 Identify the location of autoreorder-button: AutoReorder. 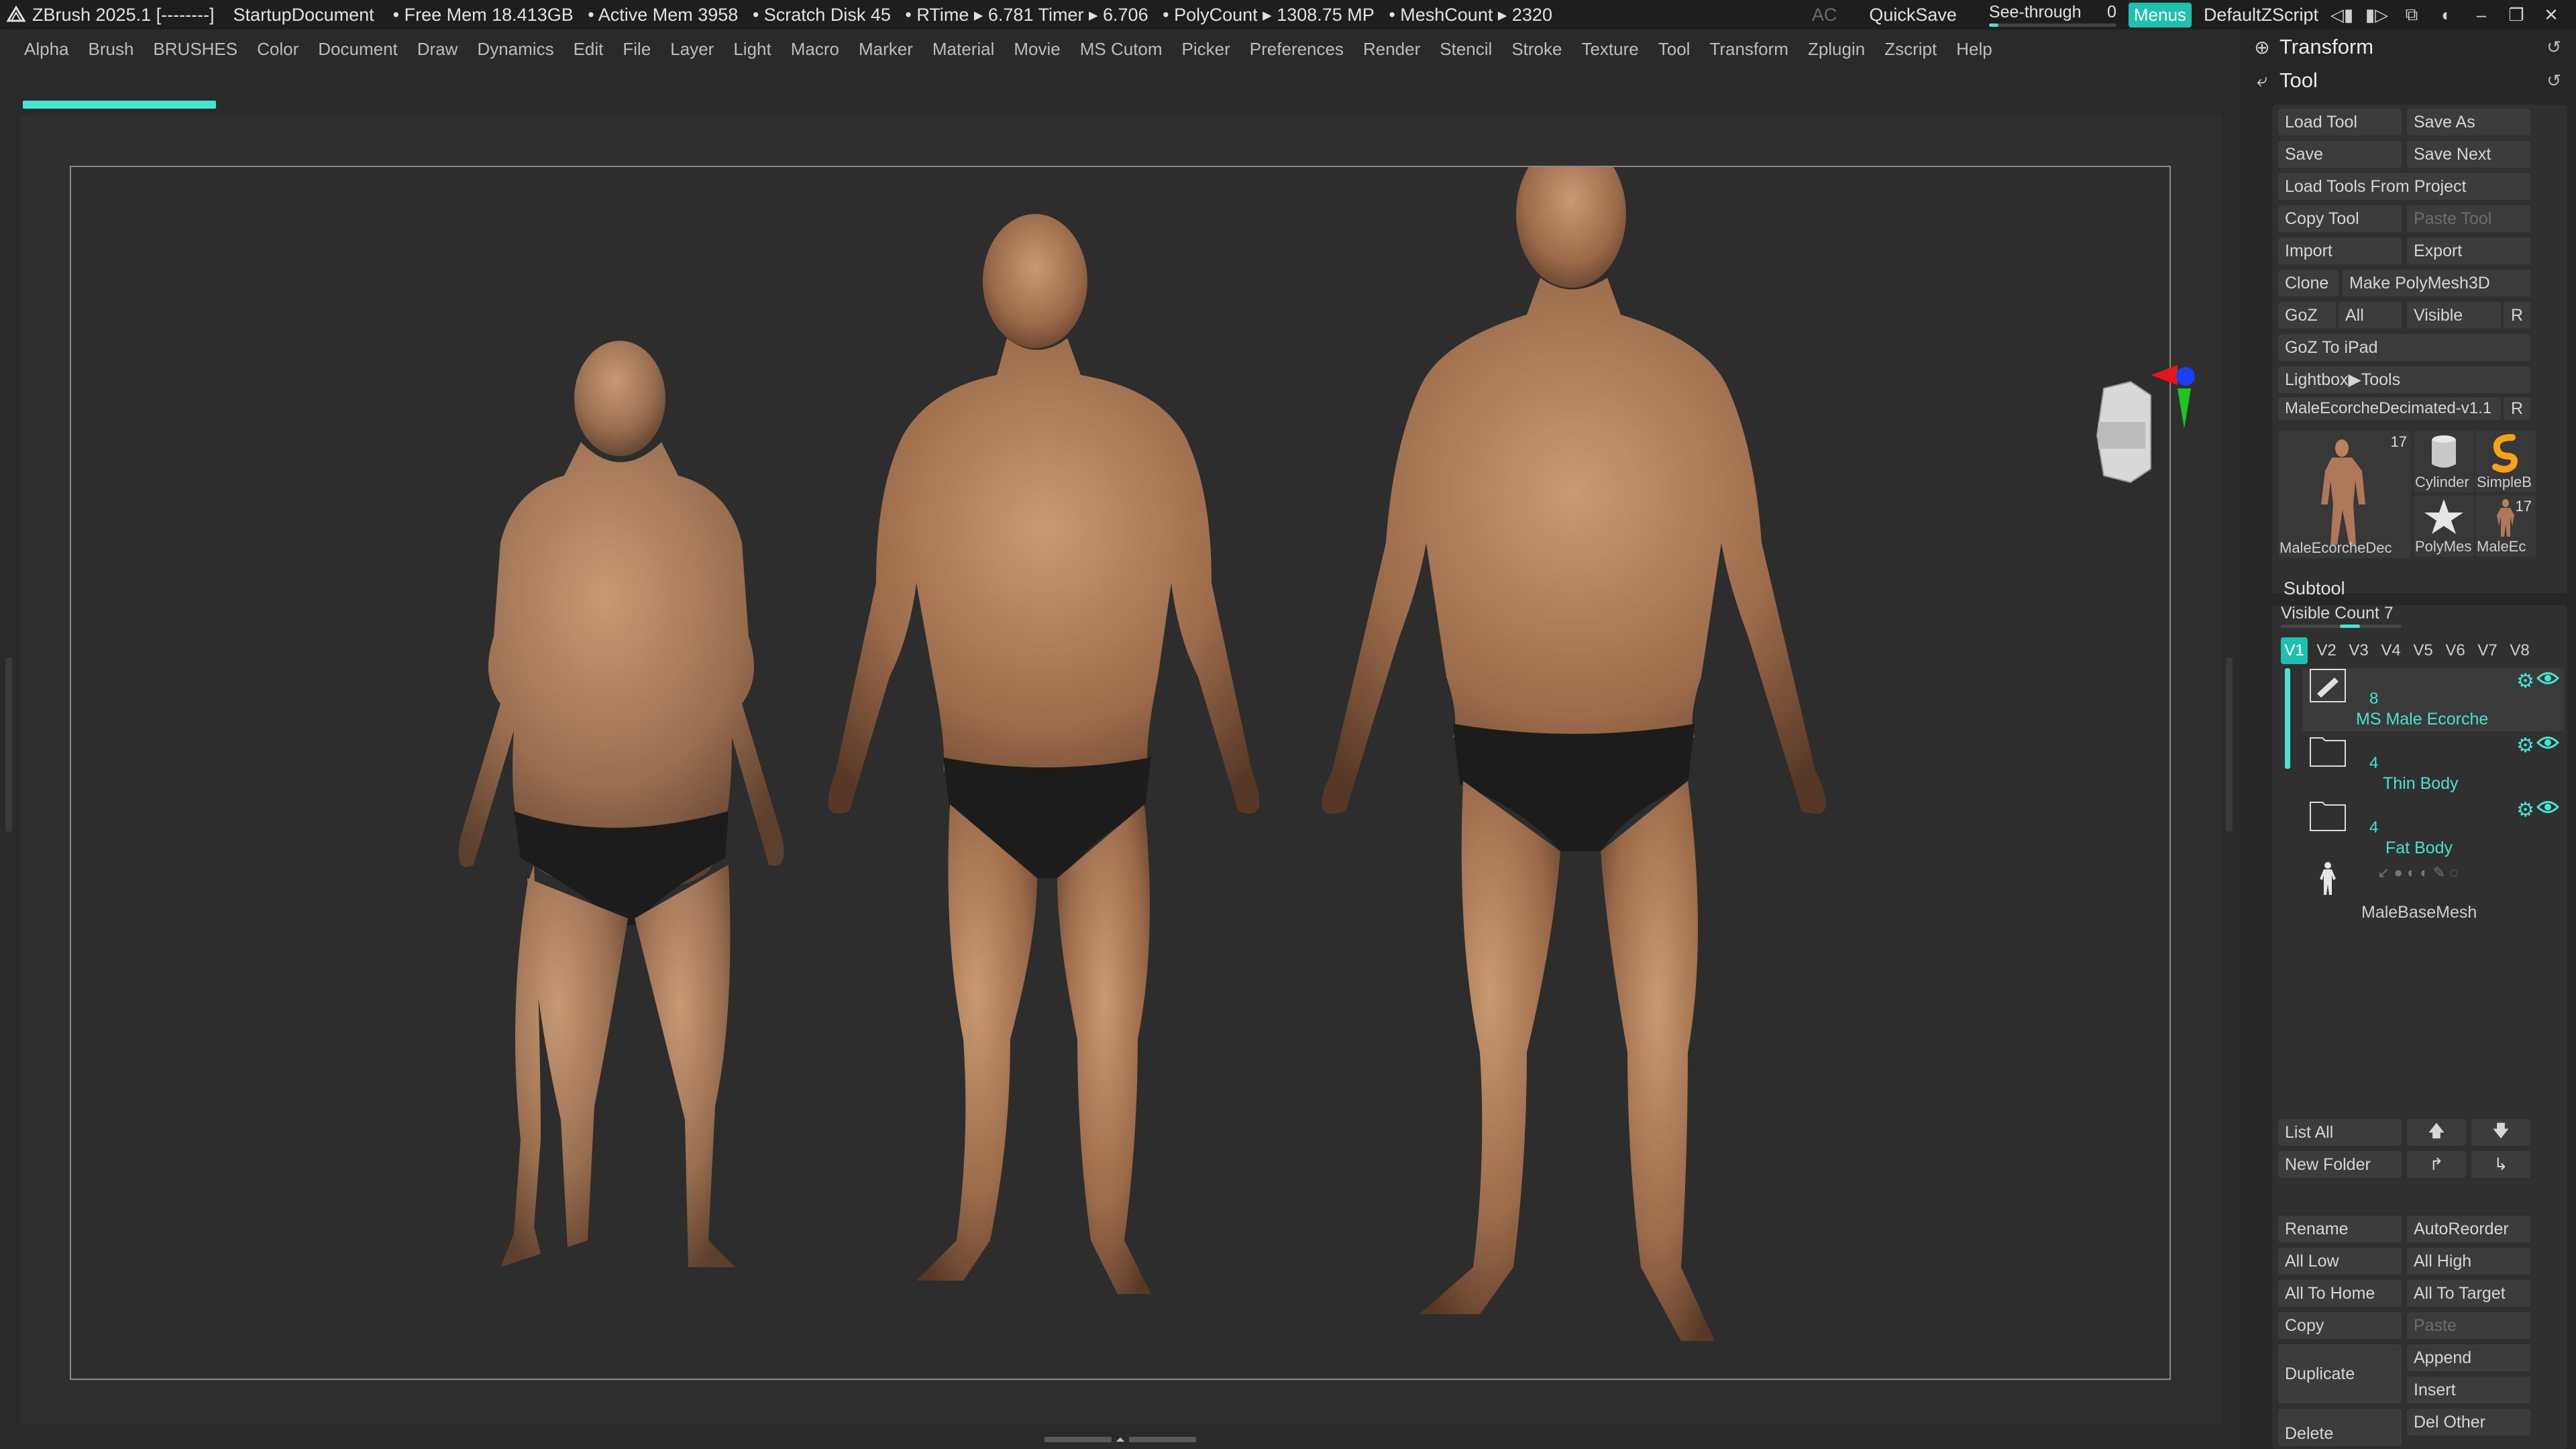
(2468, 1229).